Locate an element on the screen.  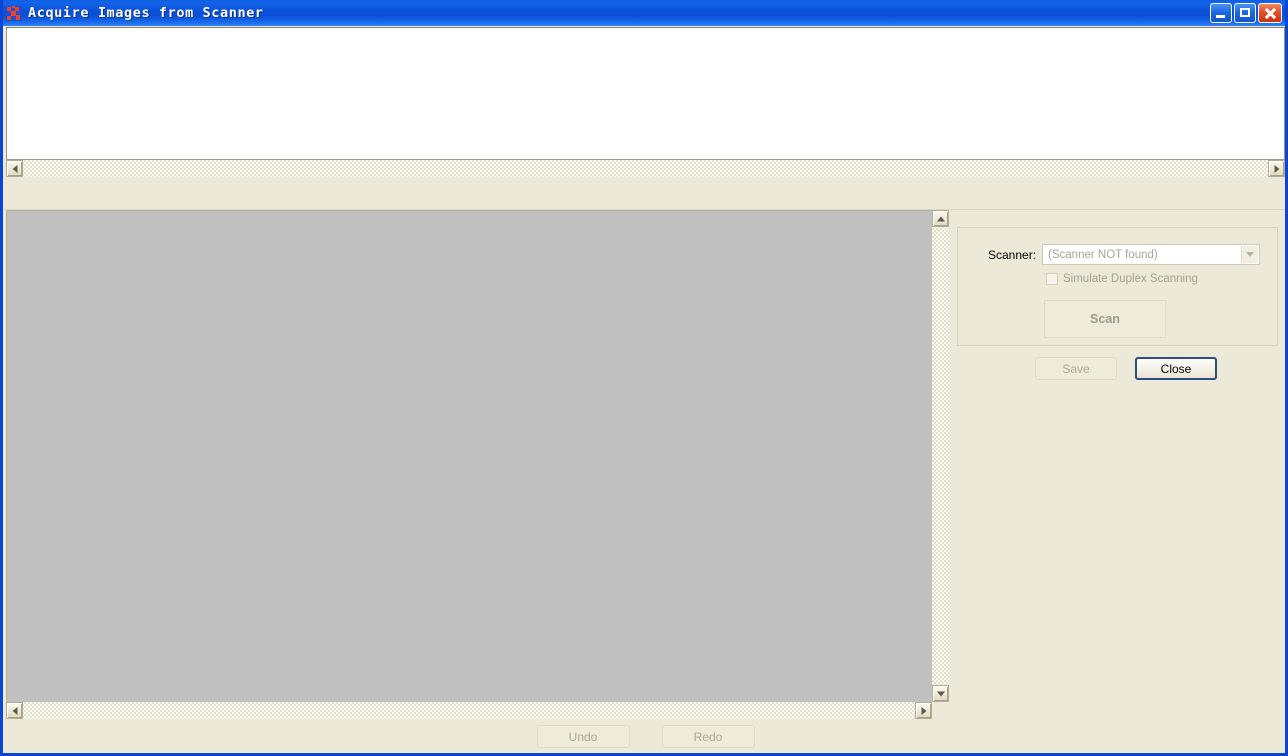
window-title: Acquire Images from Scanner is located at coordinates (146, 13).